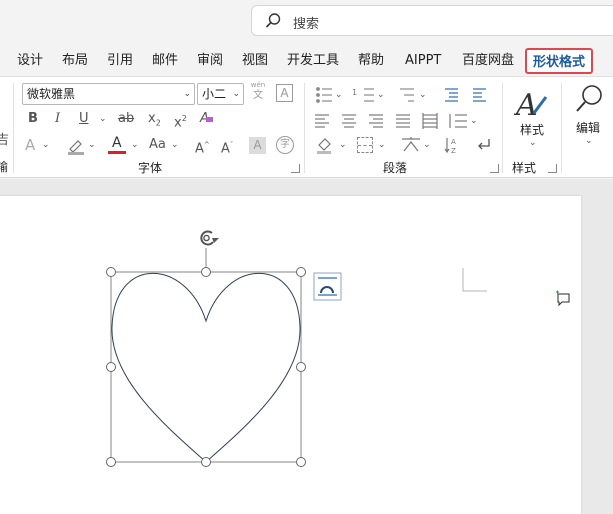 This screenshot has height=514, width=613. I want to click on font-name-dropdown: 微软雅黑 ⌄, so click(108, 94).